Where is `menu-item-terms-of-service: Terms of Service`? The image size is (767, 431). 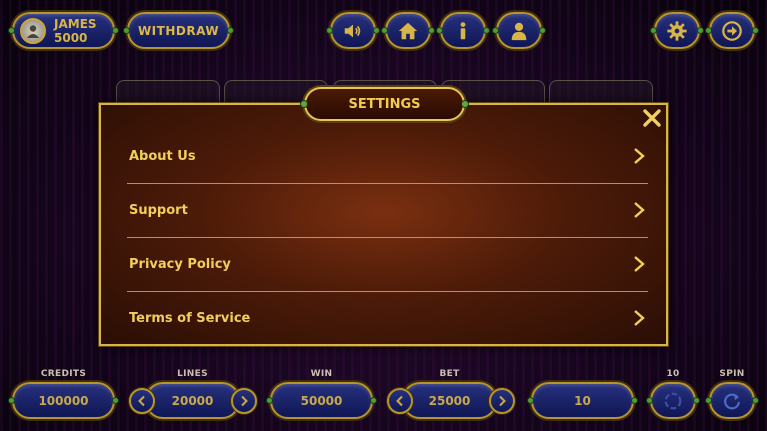 menu-item-terms-of-service: Terms of Service is located at coordinates (387, 318).